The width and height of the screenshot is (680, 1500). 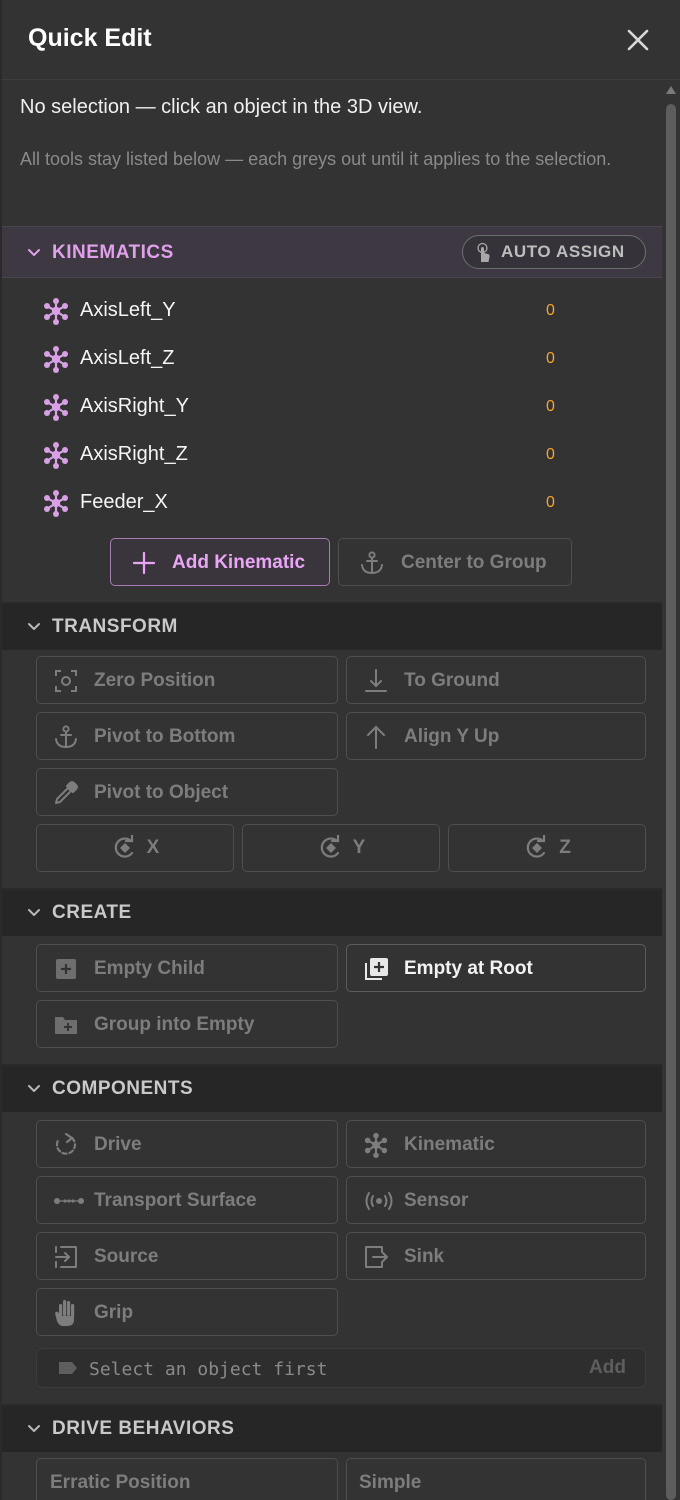 What do you see at coordinates (332, 627) in the screenshot?
I see `section-header-transform: TRANSFORM` at bounding box center [332, 627].